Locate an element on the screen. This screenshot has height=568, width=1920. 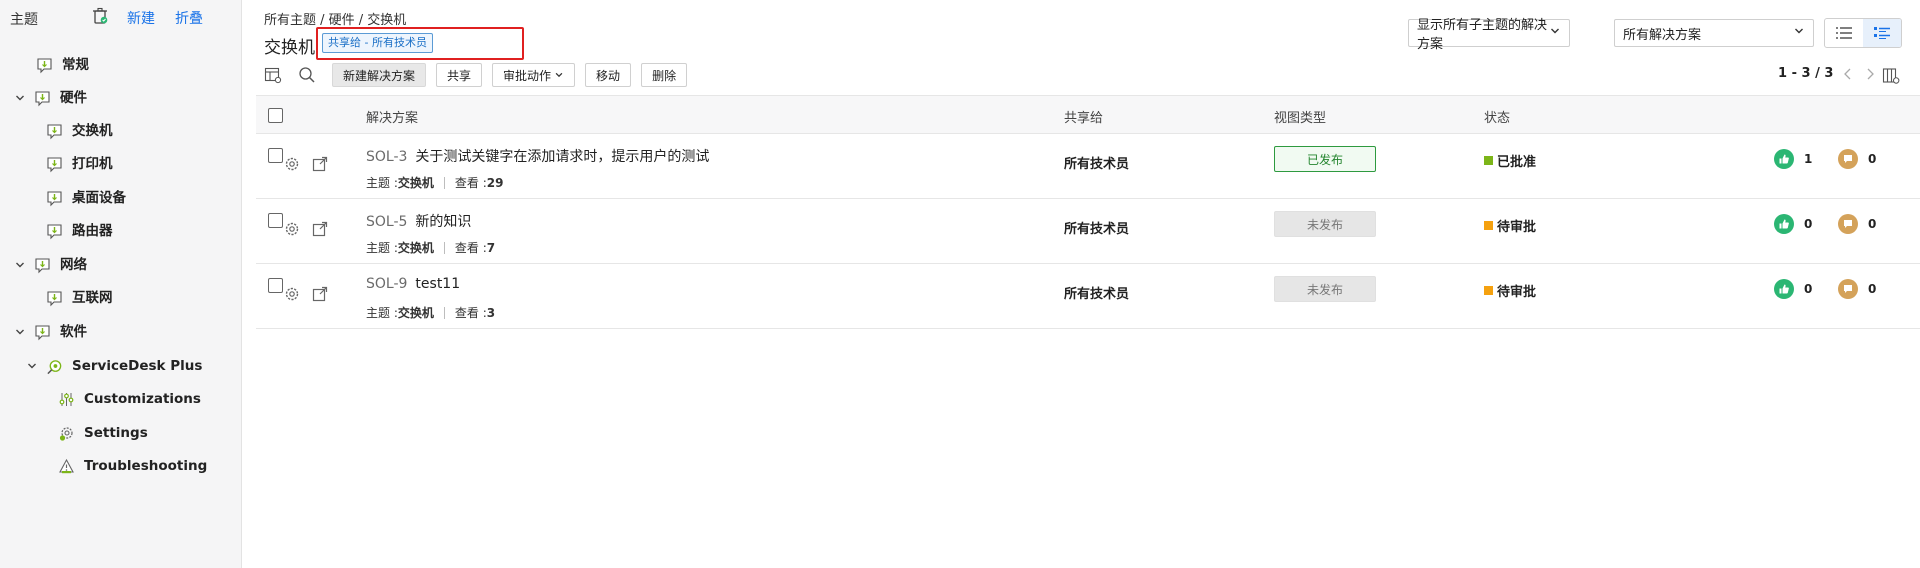
comments-count: 0 is located at coordinates (1872, 289).